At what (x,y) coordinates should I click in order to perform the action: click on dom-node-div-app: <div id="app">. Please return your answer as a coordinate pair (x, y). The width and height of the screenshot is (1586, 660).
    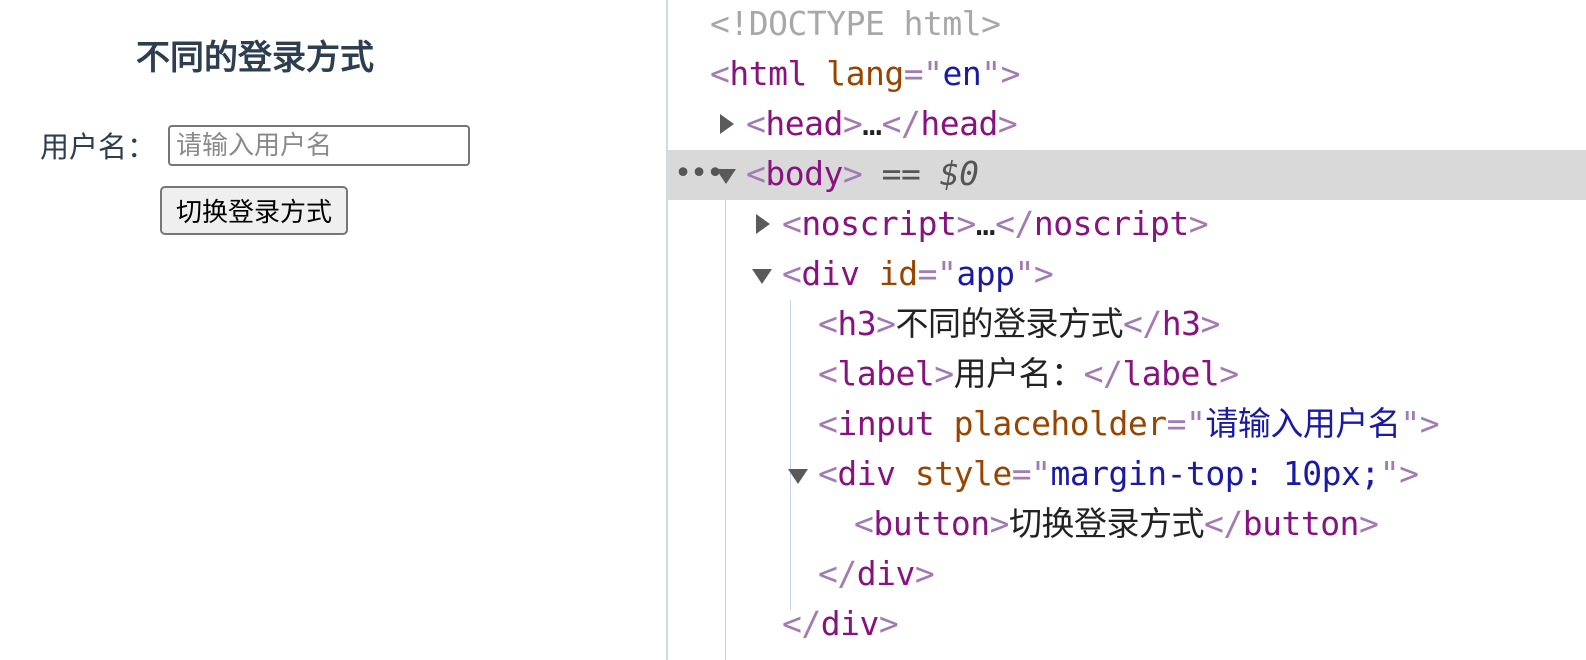
    Looking at the image, I should click on (1127, 275).